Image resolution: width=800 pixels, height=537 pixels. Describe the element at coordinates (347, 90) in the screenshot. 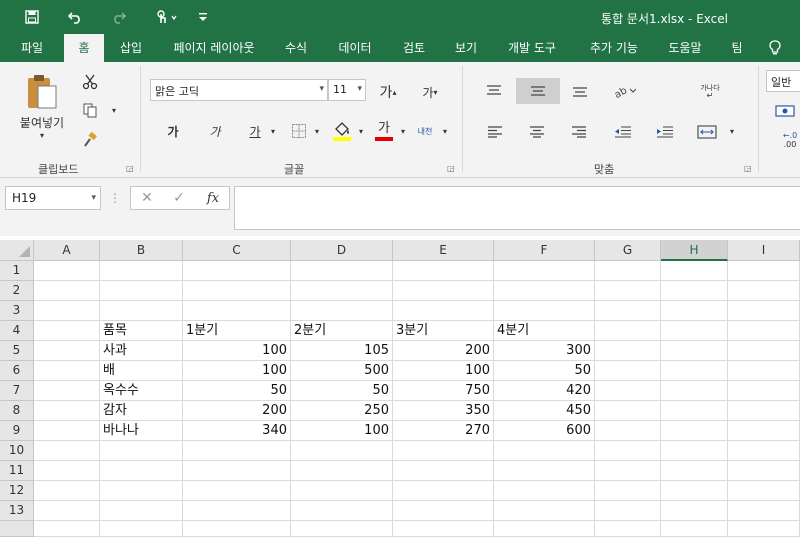

I see `font-size-select: 11 ▾` at that location.